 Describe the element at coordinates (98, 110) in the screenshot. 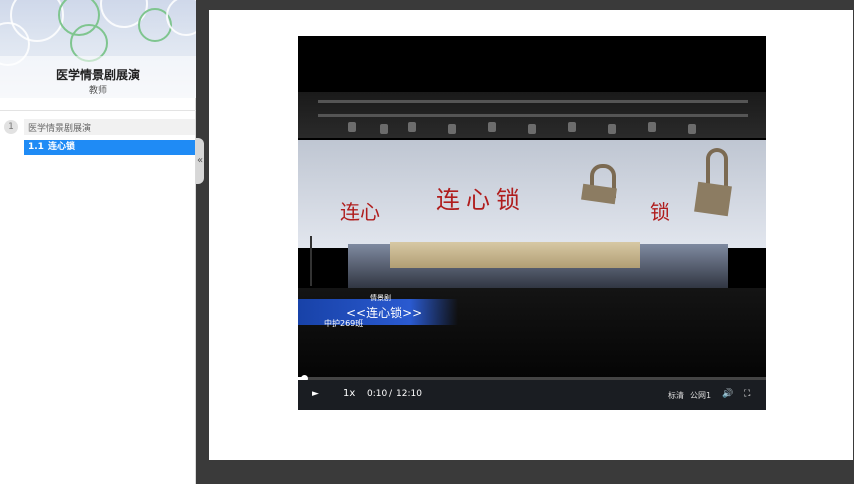

I see `divider` at that location.